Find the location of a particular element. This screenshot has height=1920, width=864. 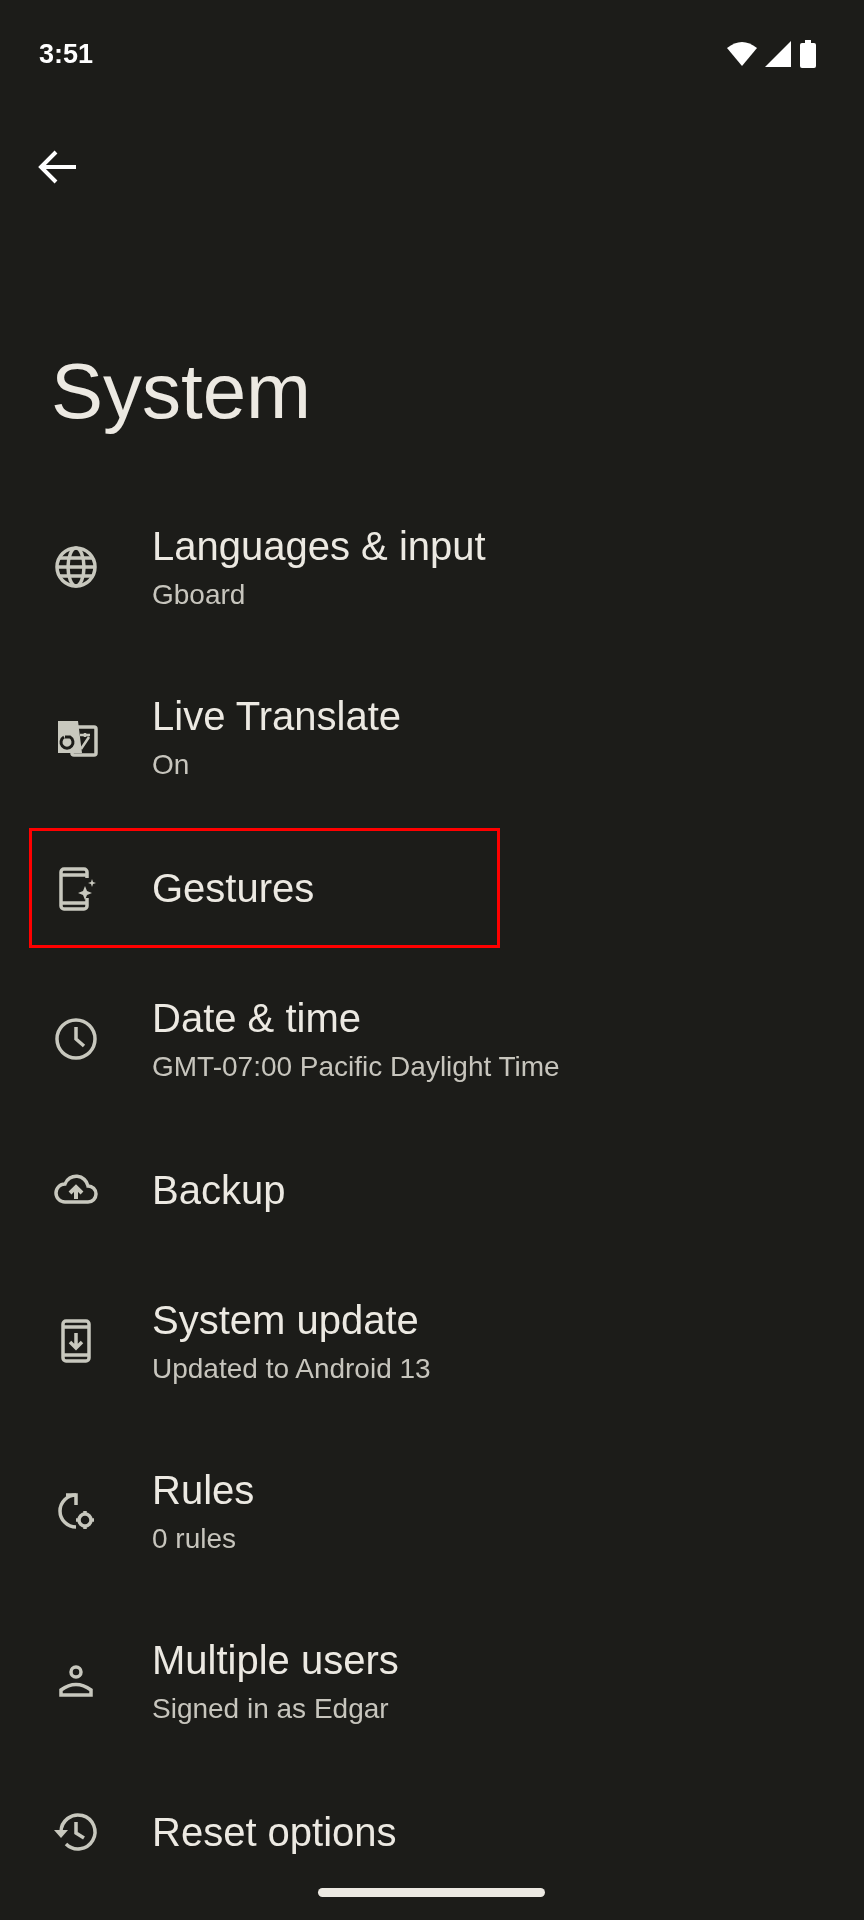

item-title: System update is located at coordinates (286, 1320).